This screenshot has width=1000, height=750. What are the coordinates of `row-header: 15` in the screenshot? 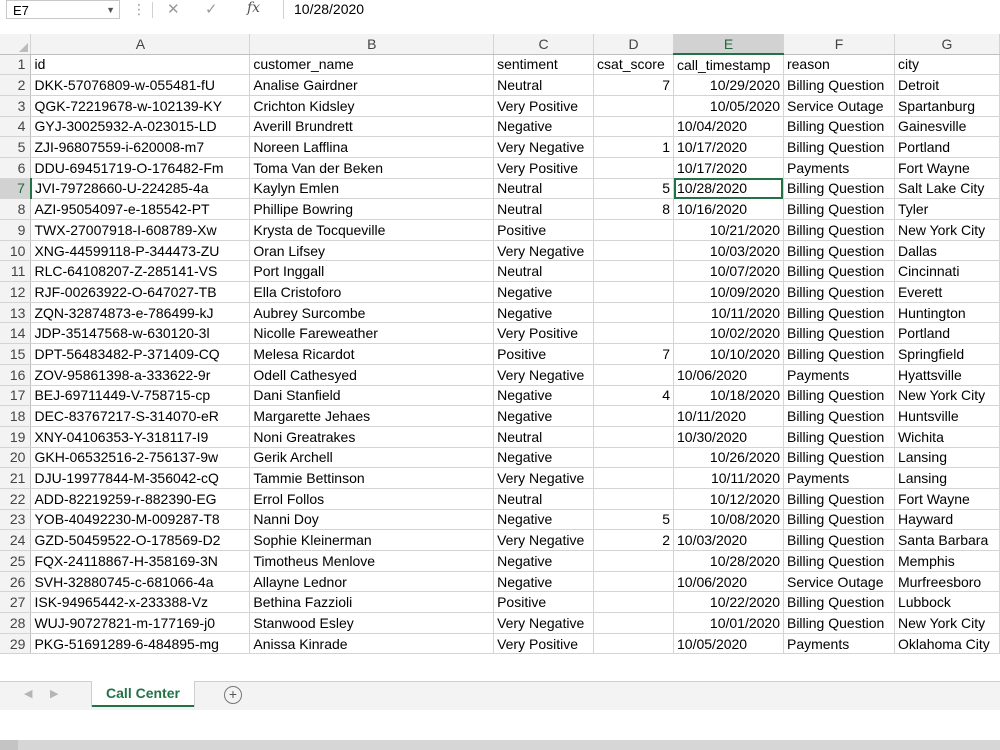 It's located at (16, 354).